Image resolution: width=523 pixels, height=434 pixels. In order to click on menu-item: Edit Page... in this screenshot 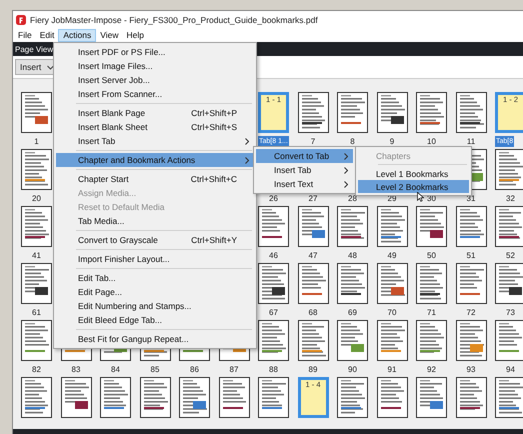, I will do `click(155, 292)`.